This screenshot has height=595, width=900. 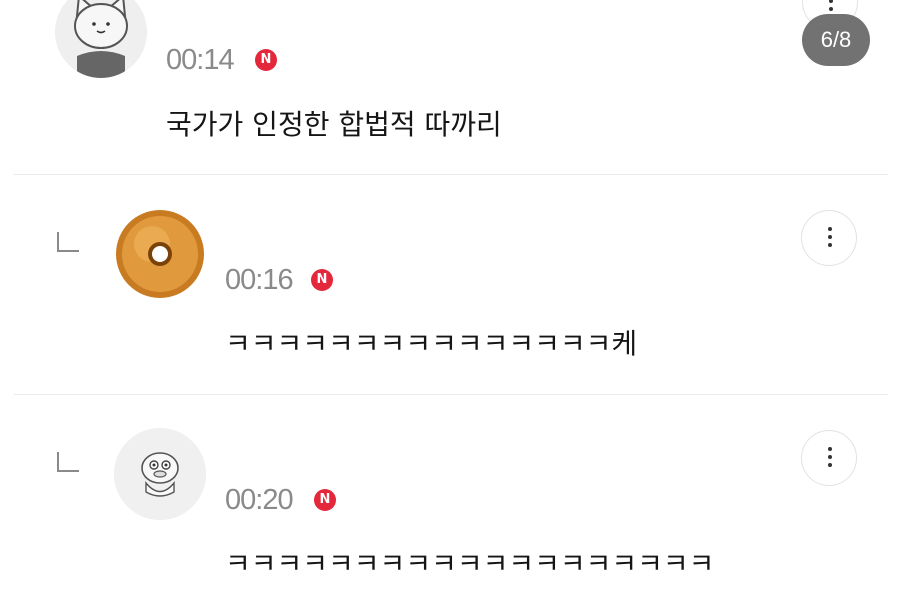 I want to click on comment-text: ㅋㅋㅋㅋㅋㅋㅋㅋㅋㅋㅋㅋㅋㅋㅋ케, so click(x=431, y=343).